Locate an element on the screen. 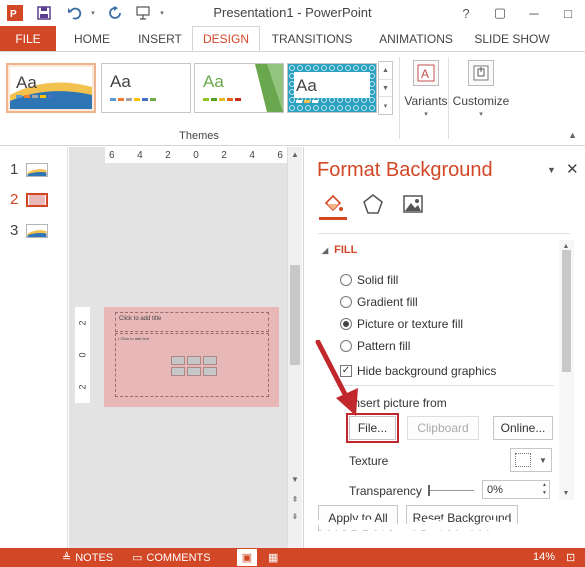 The width and height of the screenshot is (585, 567). gradient-fill-option: Gradient fill is located at coordinates (379, 302).